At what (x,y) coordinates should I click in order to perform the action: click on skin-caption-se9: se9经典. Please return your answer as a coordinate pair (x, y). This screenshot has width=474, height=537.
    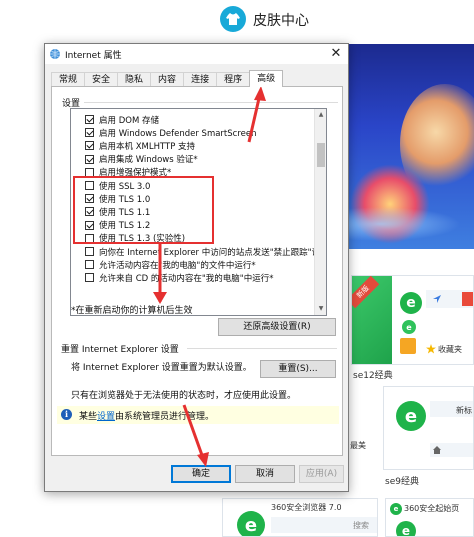
    Looking at the image, I should click on (402, 482).